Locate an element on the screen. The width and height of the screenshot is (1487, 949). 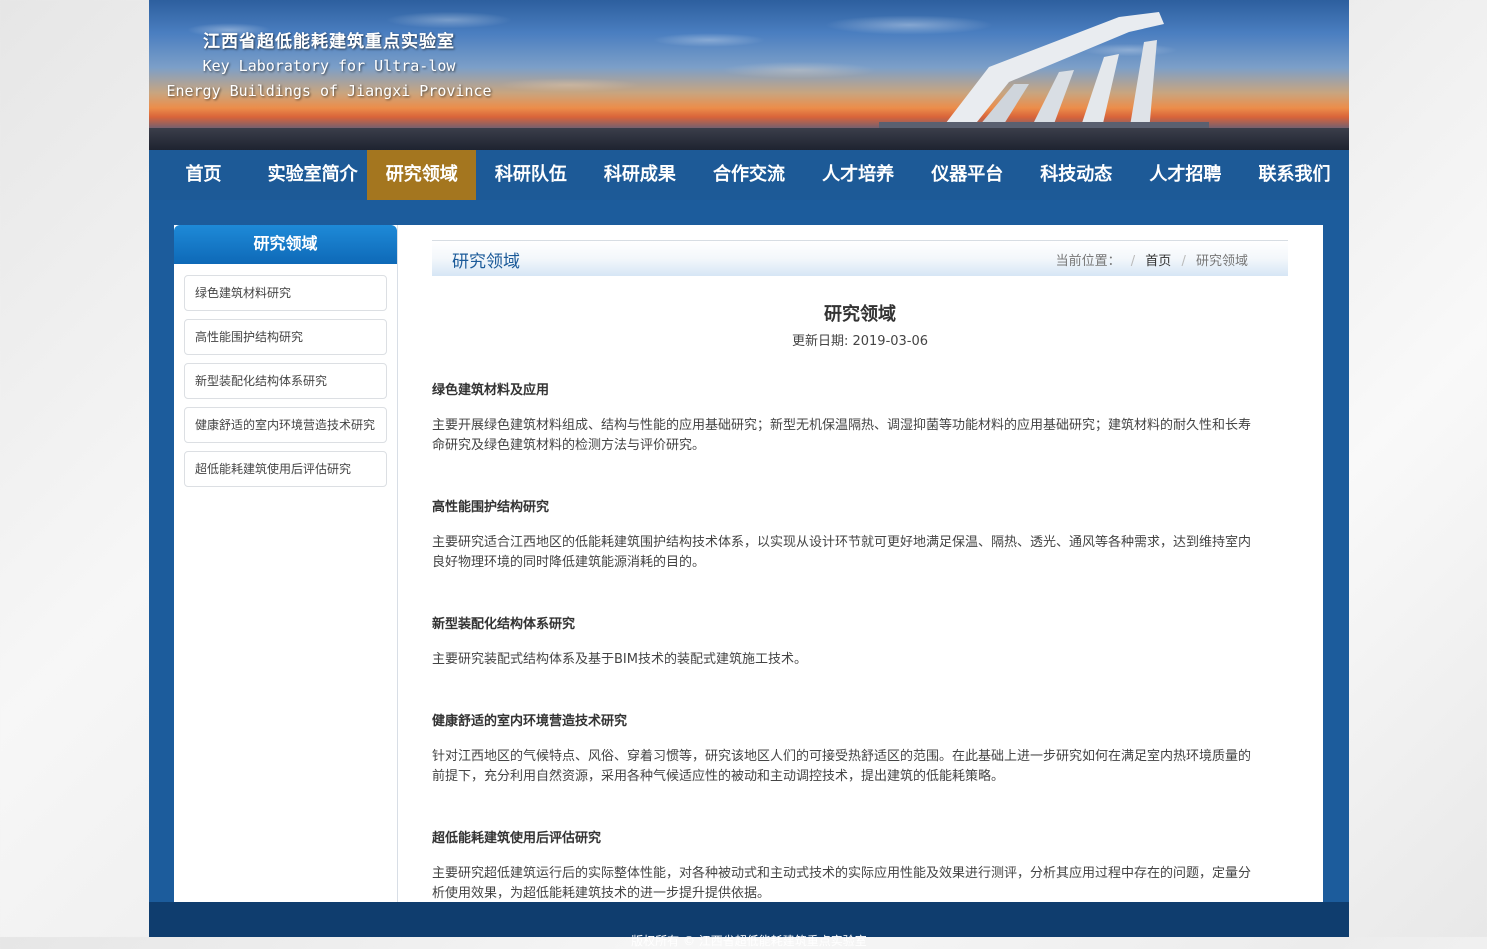
section-heading: 绿色建筑材料及应用 is located at coordinates (491, 390).